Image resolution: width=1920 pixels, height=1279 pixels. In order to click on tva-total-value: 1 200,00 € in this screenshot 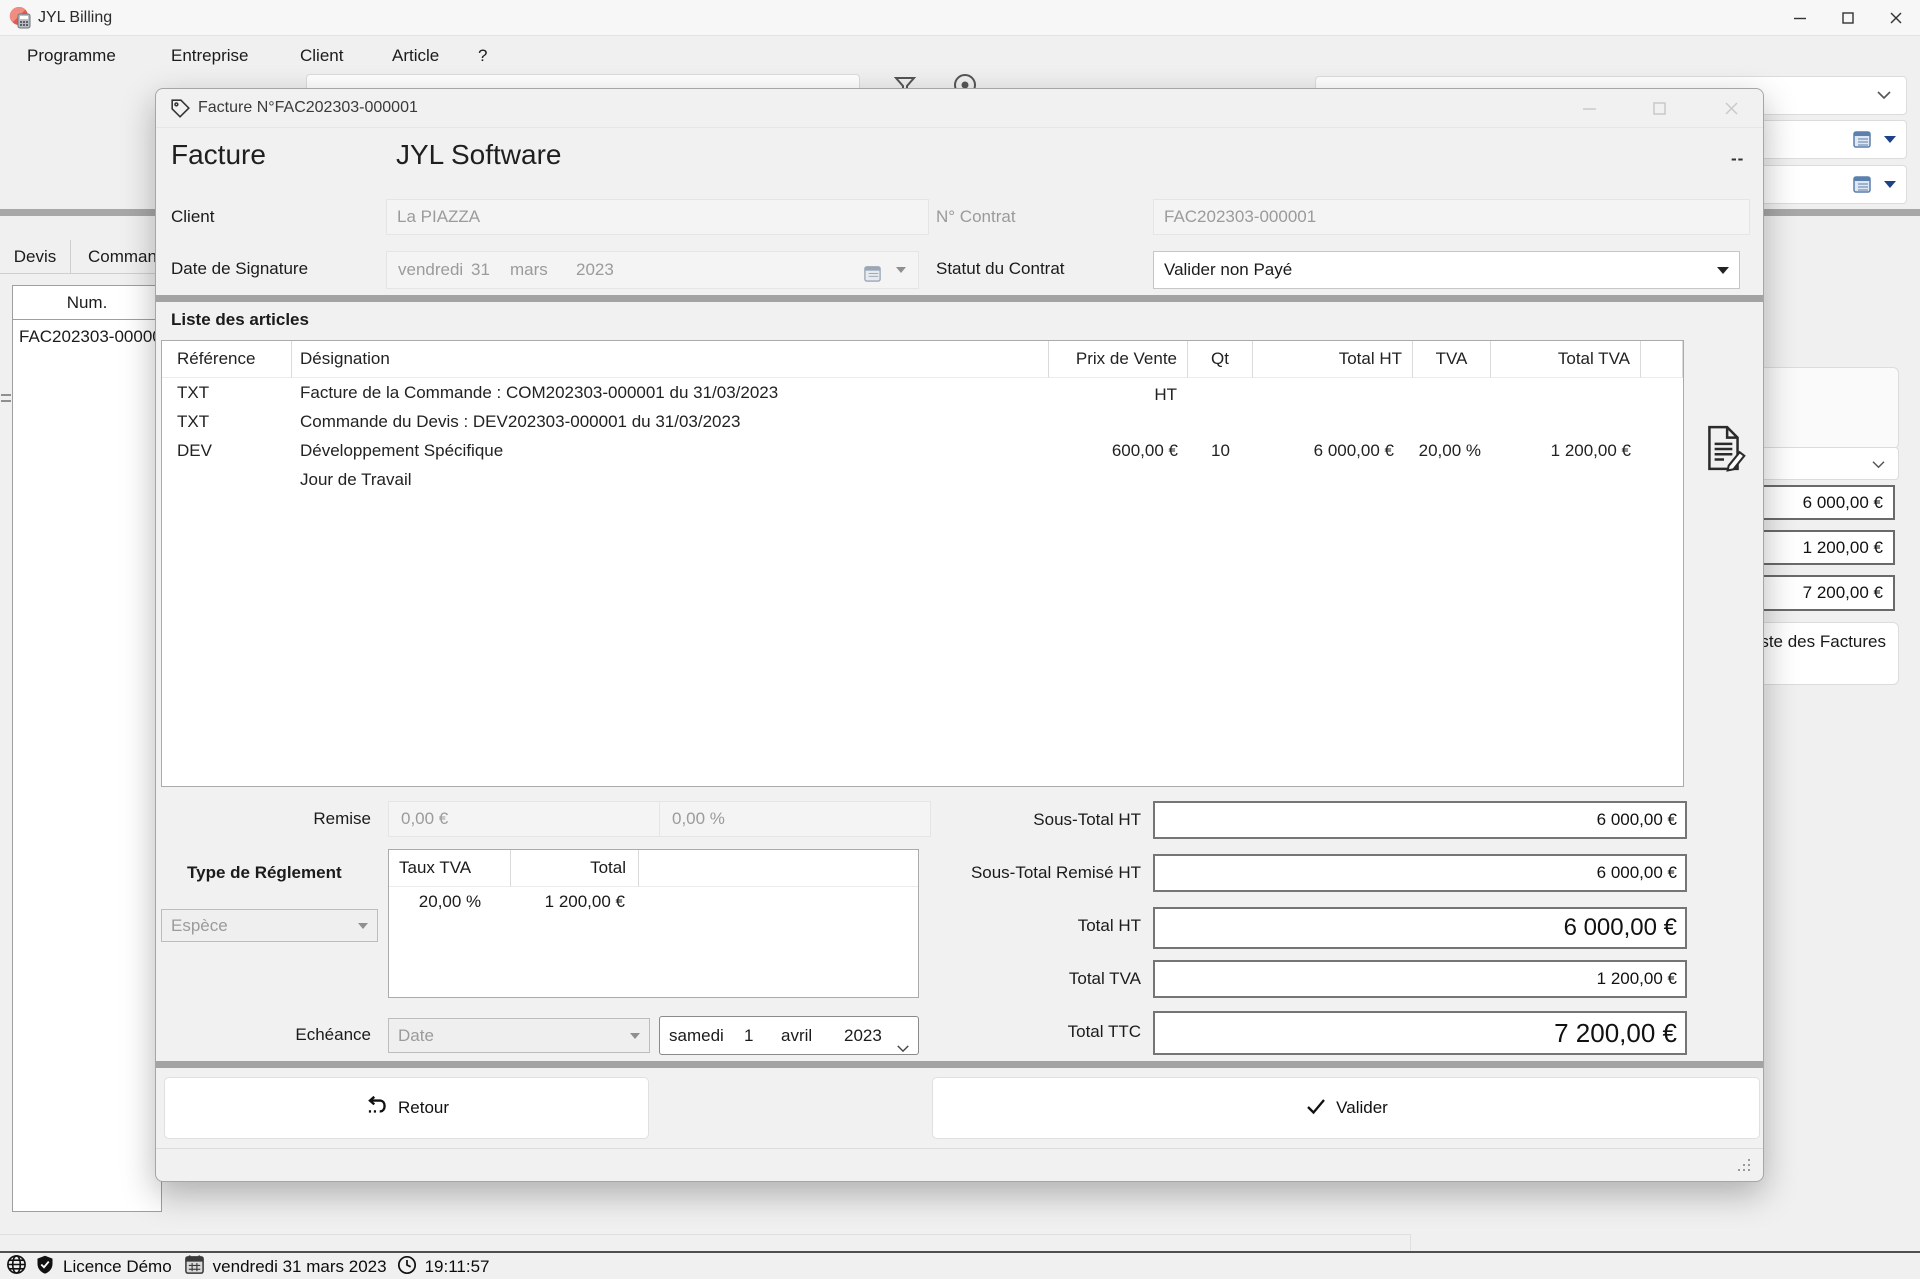, I will do `click(575, 902)`.